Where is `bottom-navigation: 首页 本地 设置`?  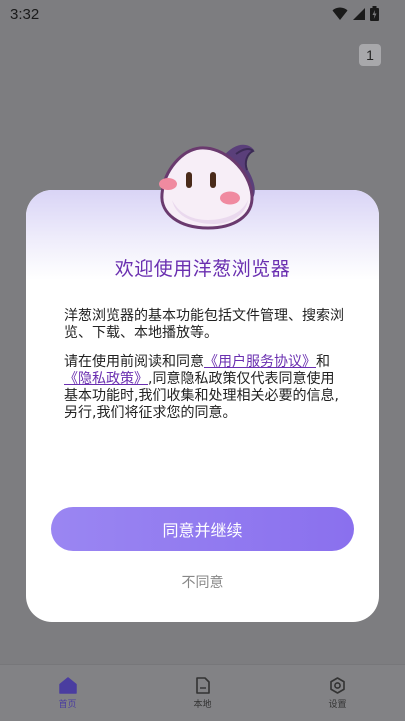
bottom-navigation: 首页 本地 设置 is located at coordinates (202, 692).